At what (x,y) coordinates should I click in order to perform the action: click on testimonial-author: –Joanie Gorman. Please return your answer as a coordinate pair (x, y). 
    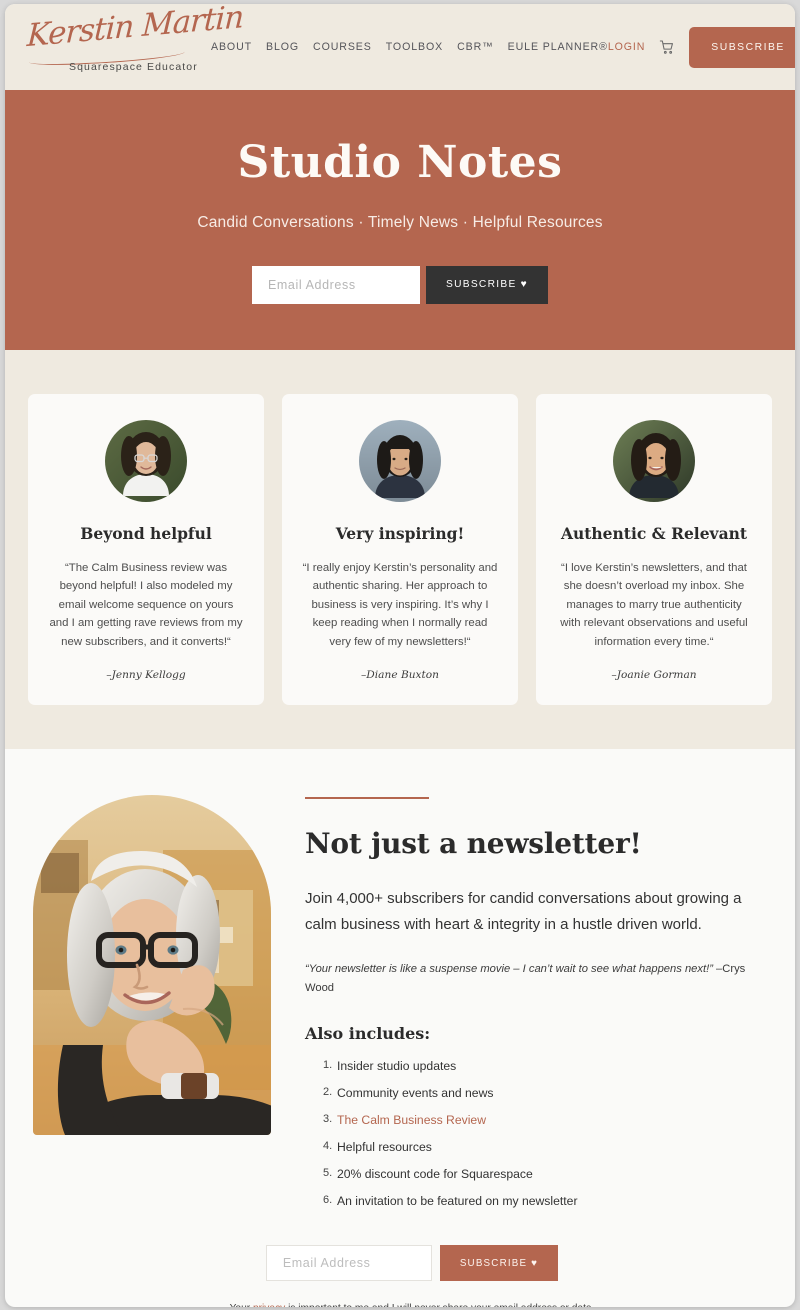
    Looking at the image, I should click on (654, 675).